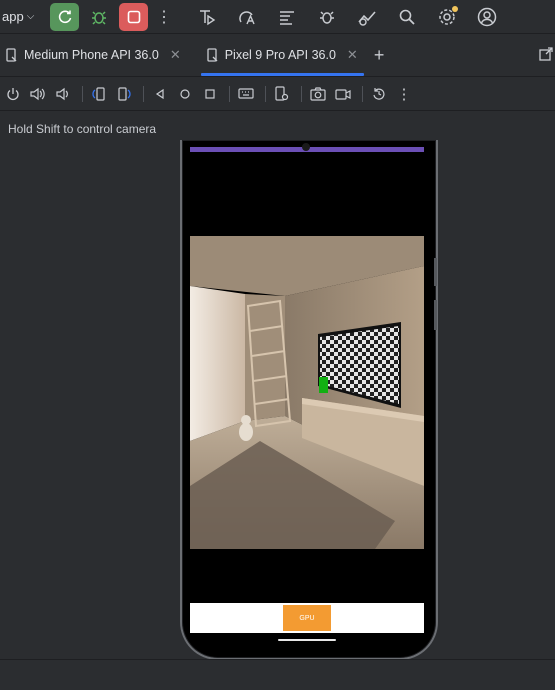 The height and width of the screenshot is (690, 555). What do you see at coordinates (343, 94) in the screenshot?
I see `record-icon` at bounding box center [343, 94].